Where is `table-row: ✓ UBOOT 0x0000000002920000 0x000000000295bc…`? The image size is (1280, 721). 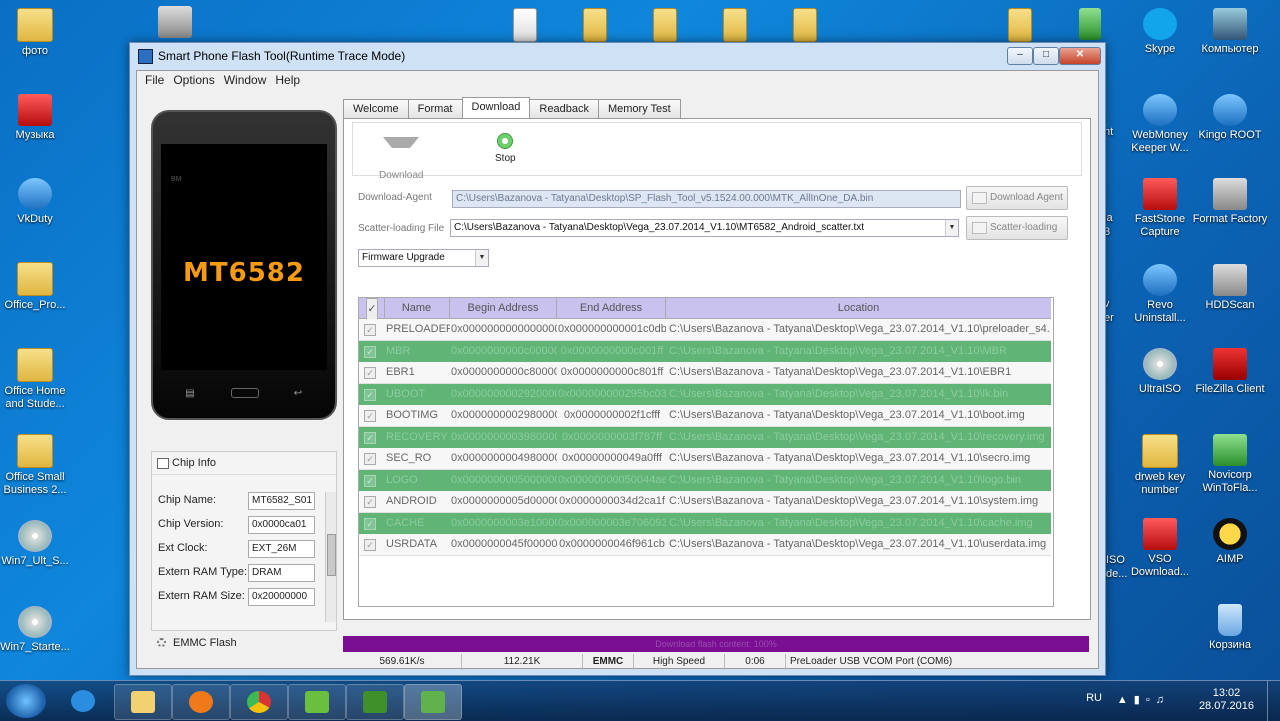
table-row: ✓ UBOOT 0x0000000002920000 0x000000000295bc… is located at coordinates (705, 394).